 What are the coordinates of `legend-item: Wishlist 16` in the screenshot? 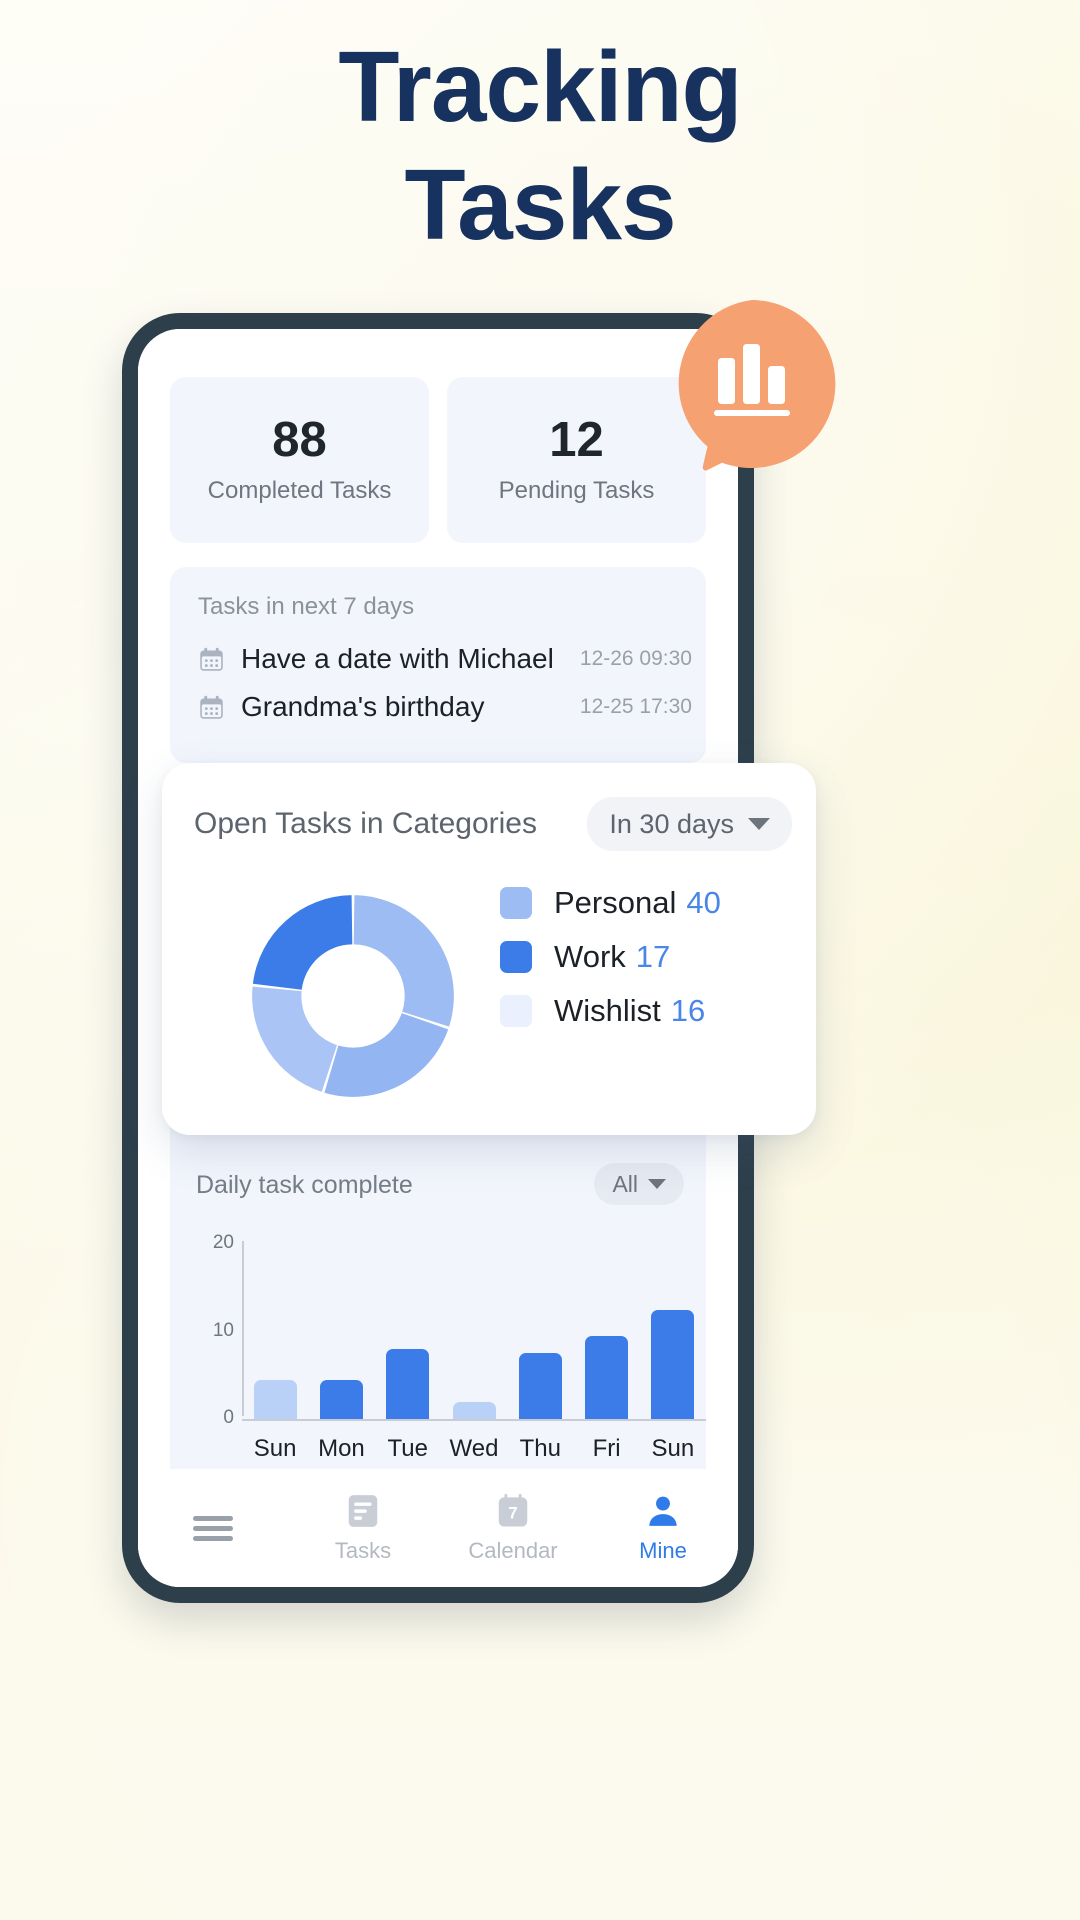 It's located at (610, 1011).